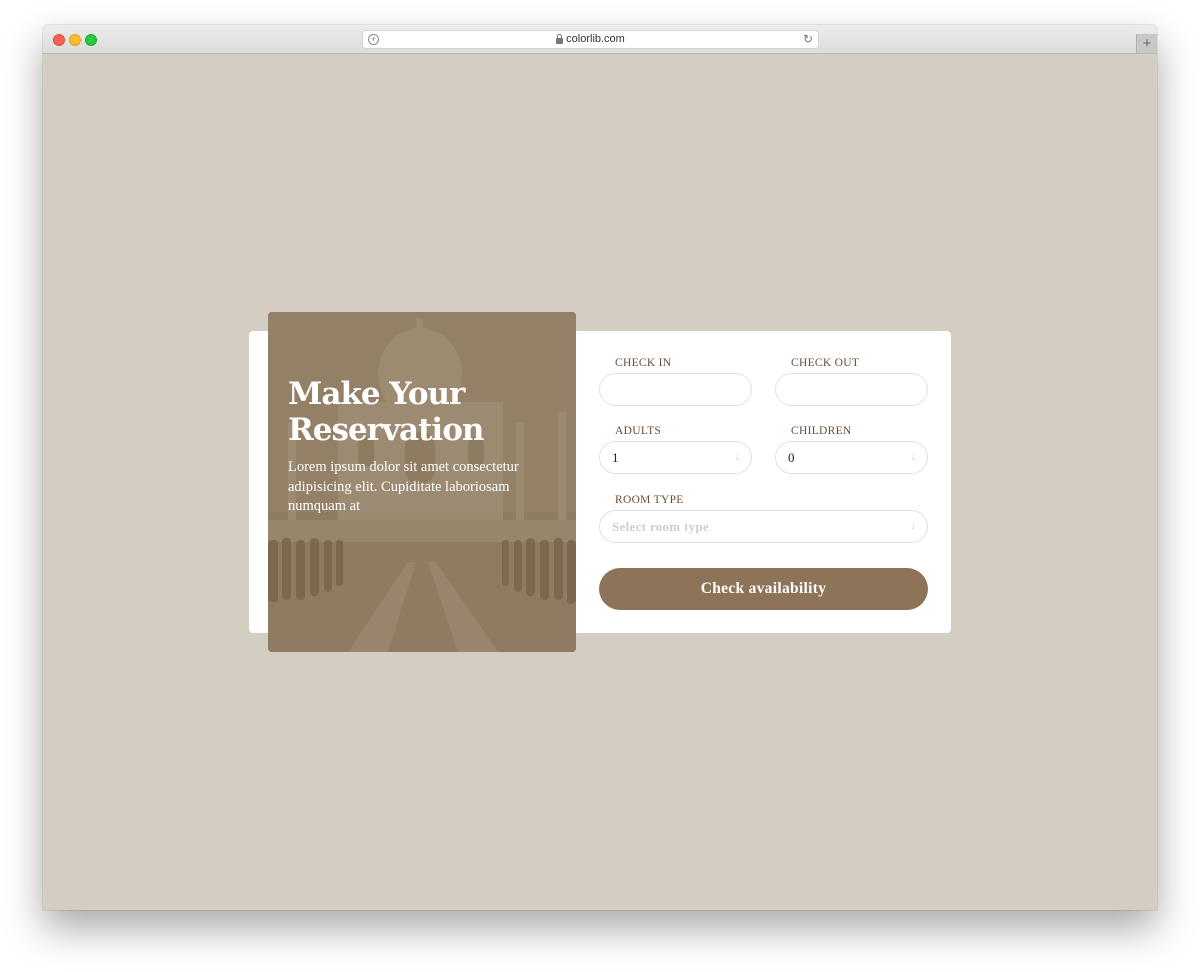  What do you see at coordinates (763, 526) in the screenshot?
I see `room-type-select: Select room type ↓` at bounding box center [763, 526].